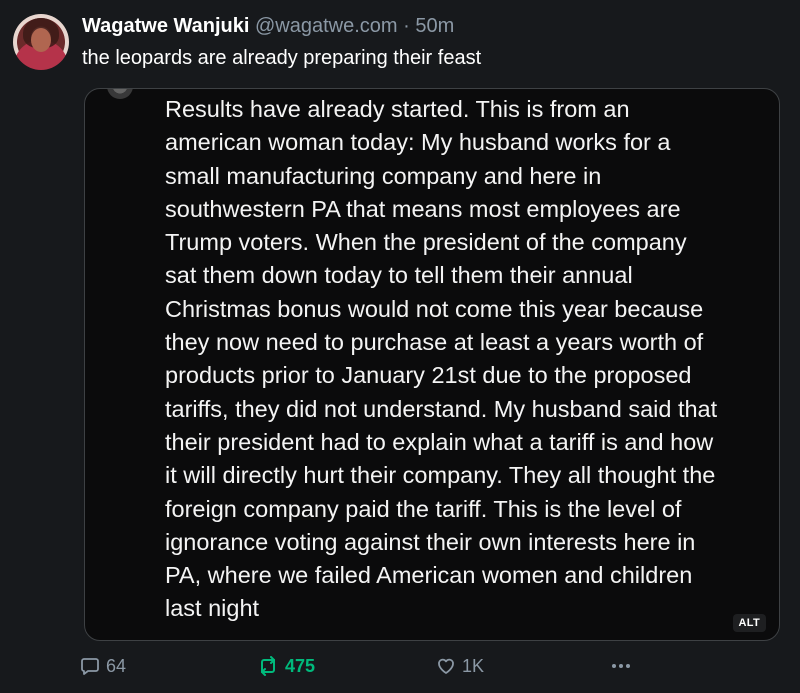 The height and width of the screenshot is (693, 800). What do you see at coordinates (103, 666) in the screenshot?
I see `reply-button: 64` at bounding box center [103, 666].